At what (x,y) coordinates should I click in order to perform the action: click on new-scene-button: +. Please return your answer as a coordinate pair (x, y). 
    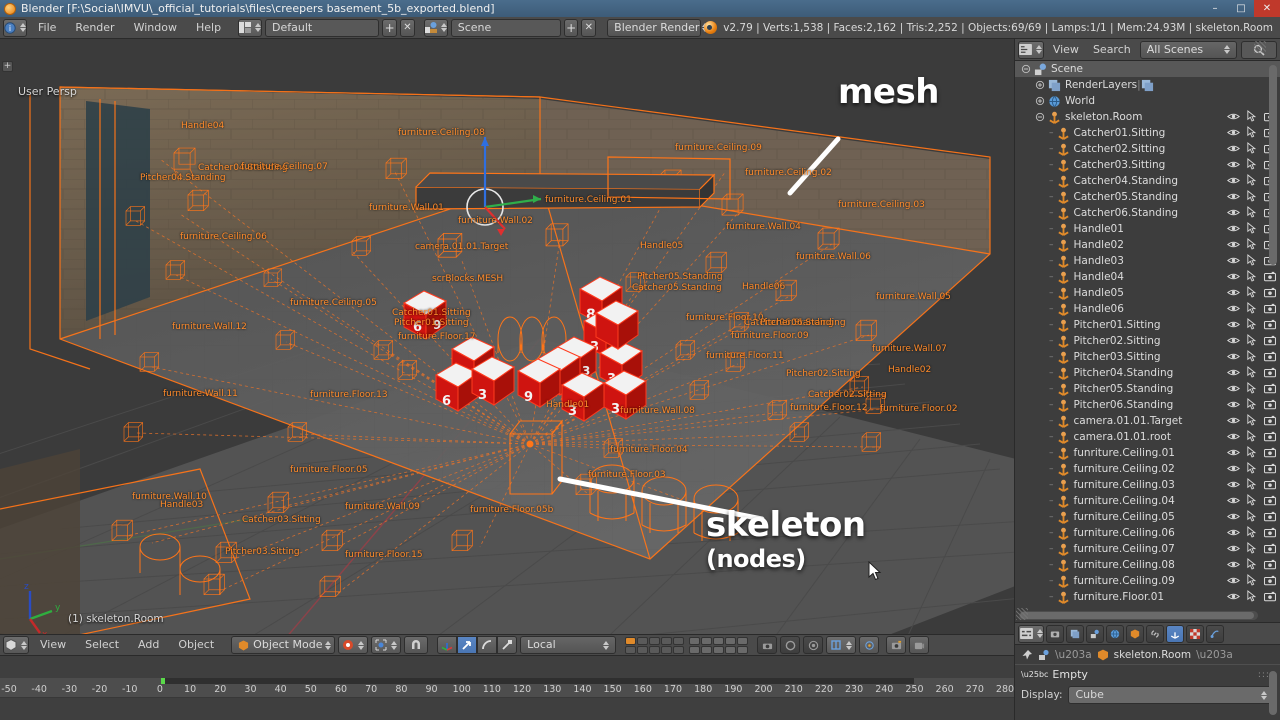
    Looking at the image, I should click on (571, 27).